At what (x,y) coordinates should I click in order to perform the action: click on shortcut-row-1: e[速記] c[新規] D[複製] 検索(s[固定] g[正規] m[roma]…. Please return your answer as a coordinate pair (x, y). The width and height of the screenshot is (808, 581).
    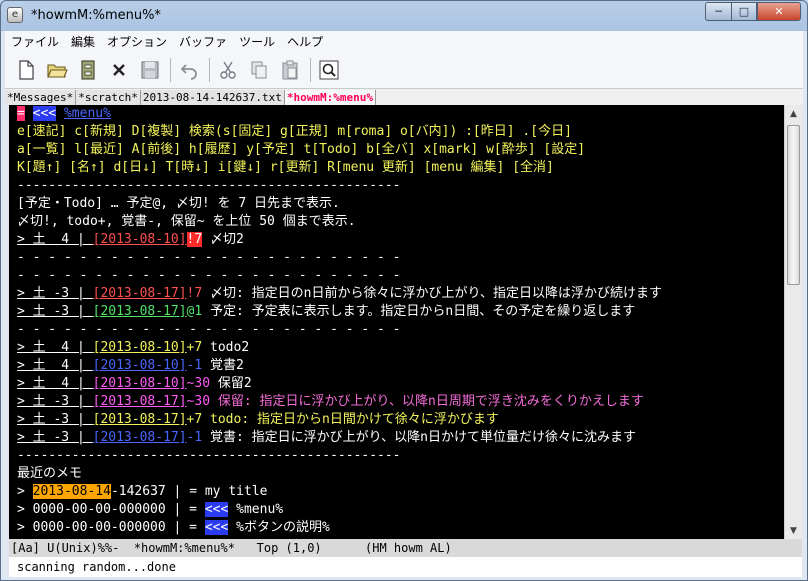
    Looking at the image, I should click on (396, 132).